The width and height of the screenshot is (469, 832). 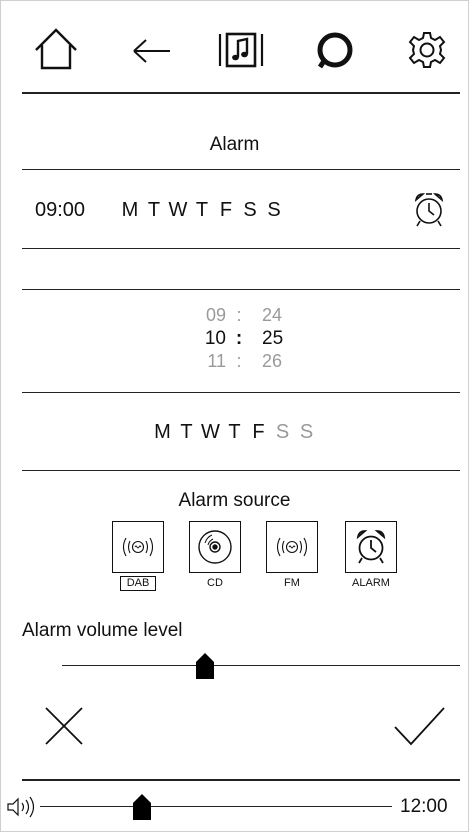 I want to click on source-label: DAB, so click(x=138, y=583).